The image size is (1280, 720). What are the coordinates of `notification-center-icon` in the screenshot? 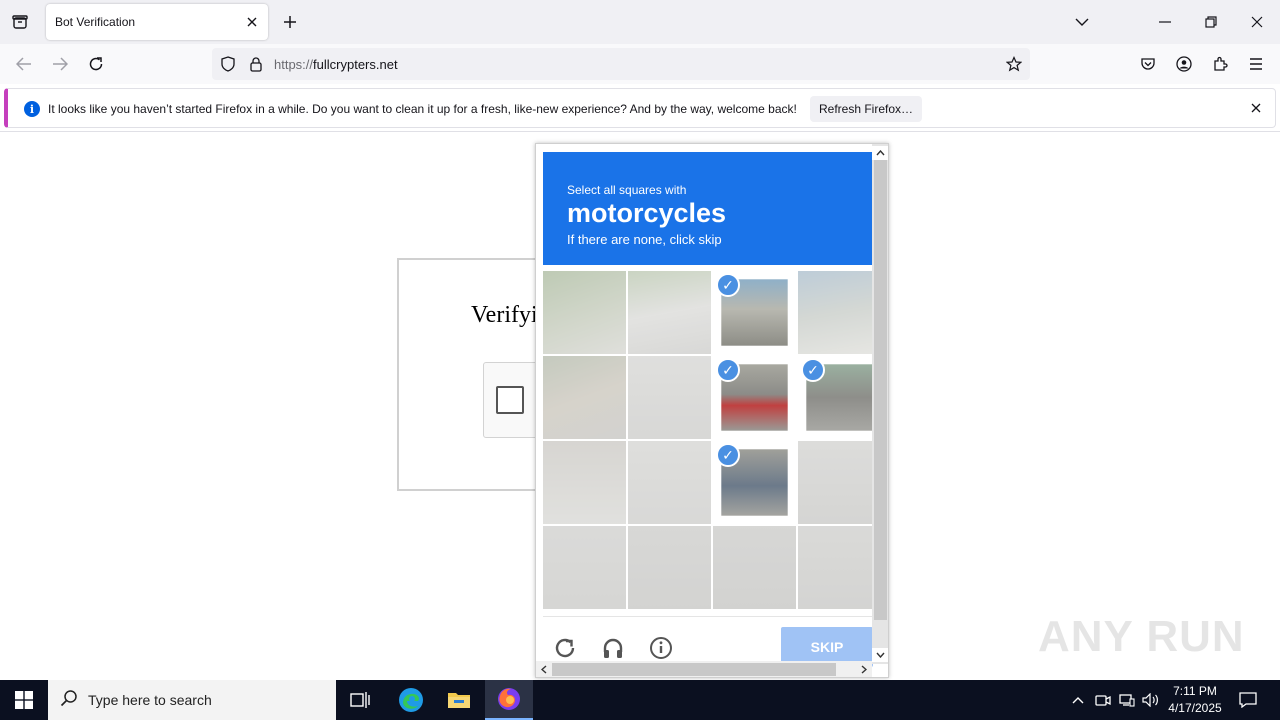 It's located at (1248, 700).